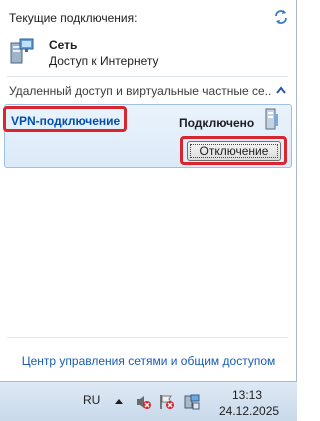  Describe the element at coordinates (66, 121) in the screenshot. I see `vpn-connection-name: VPN-подключение` at that location.